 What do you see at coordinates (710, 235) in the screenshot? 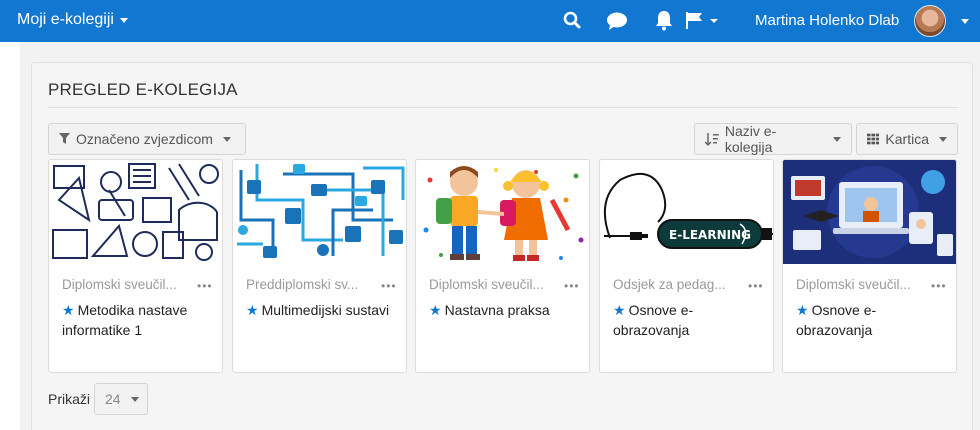
I see `elearning-text: E-LEARNING` at bounding box center [710, 235].